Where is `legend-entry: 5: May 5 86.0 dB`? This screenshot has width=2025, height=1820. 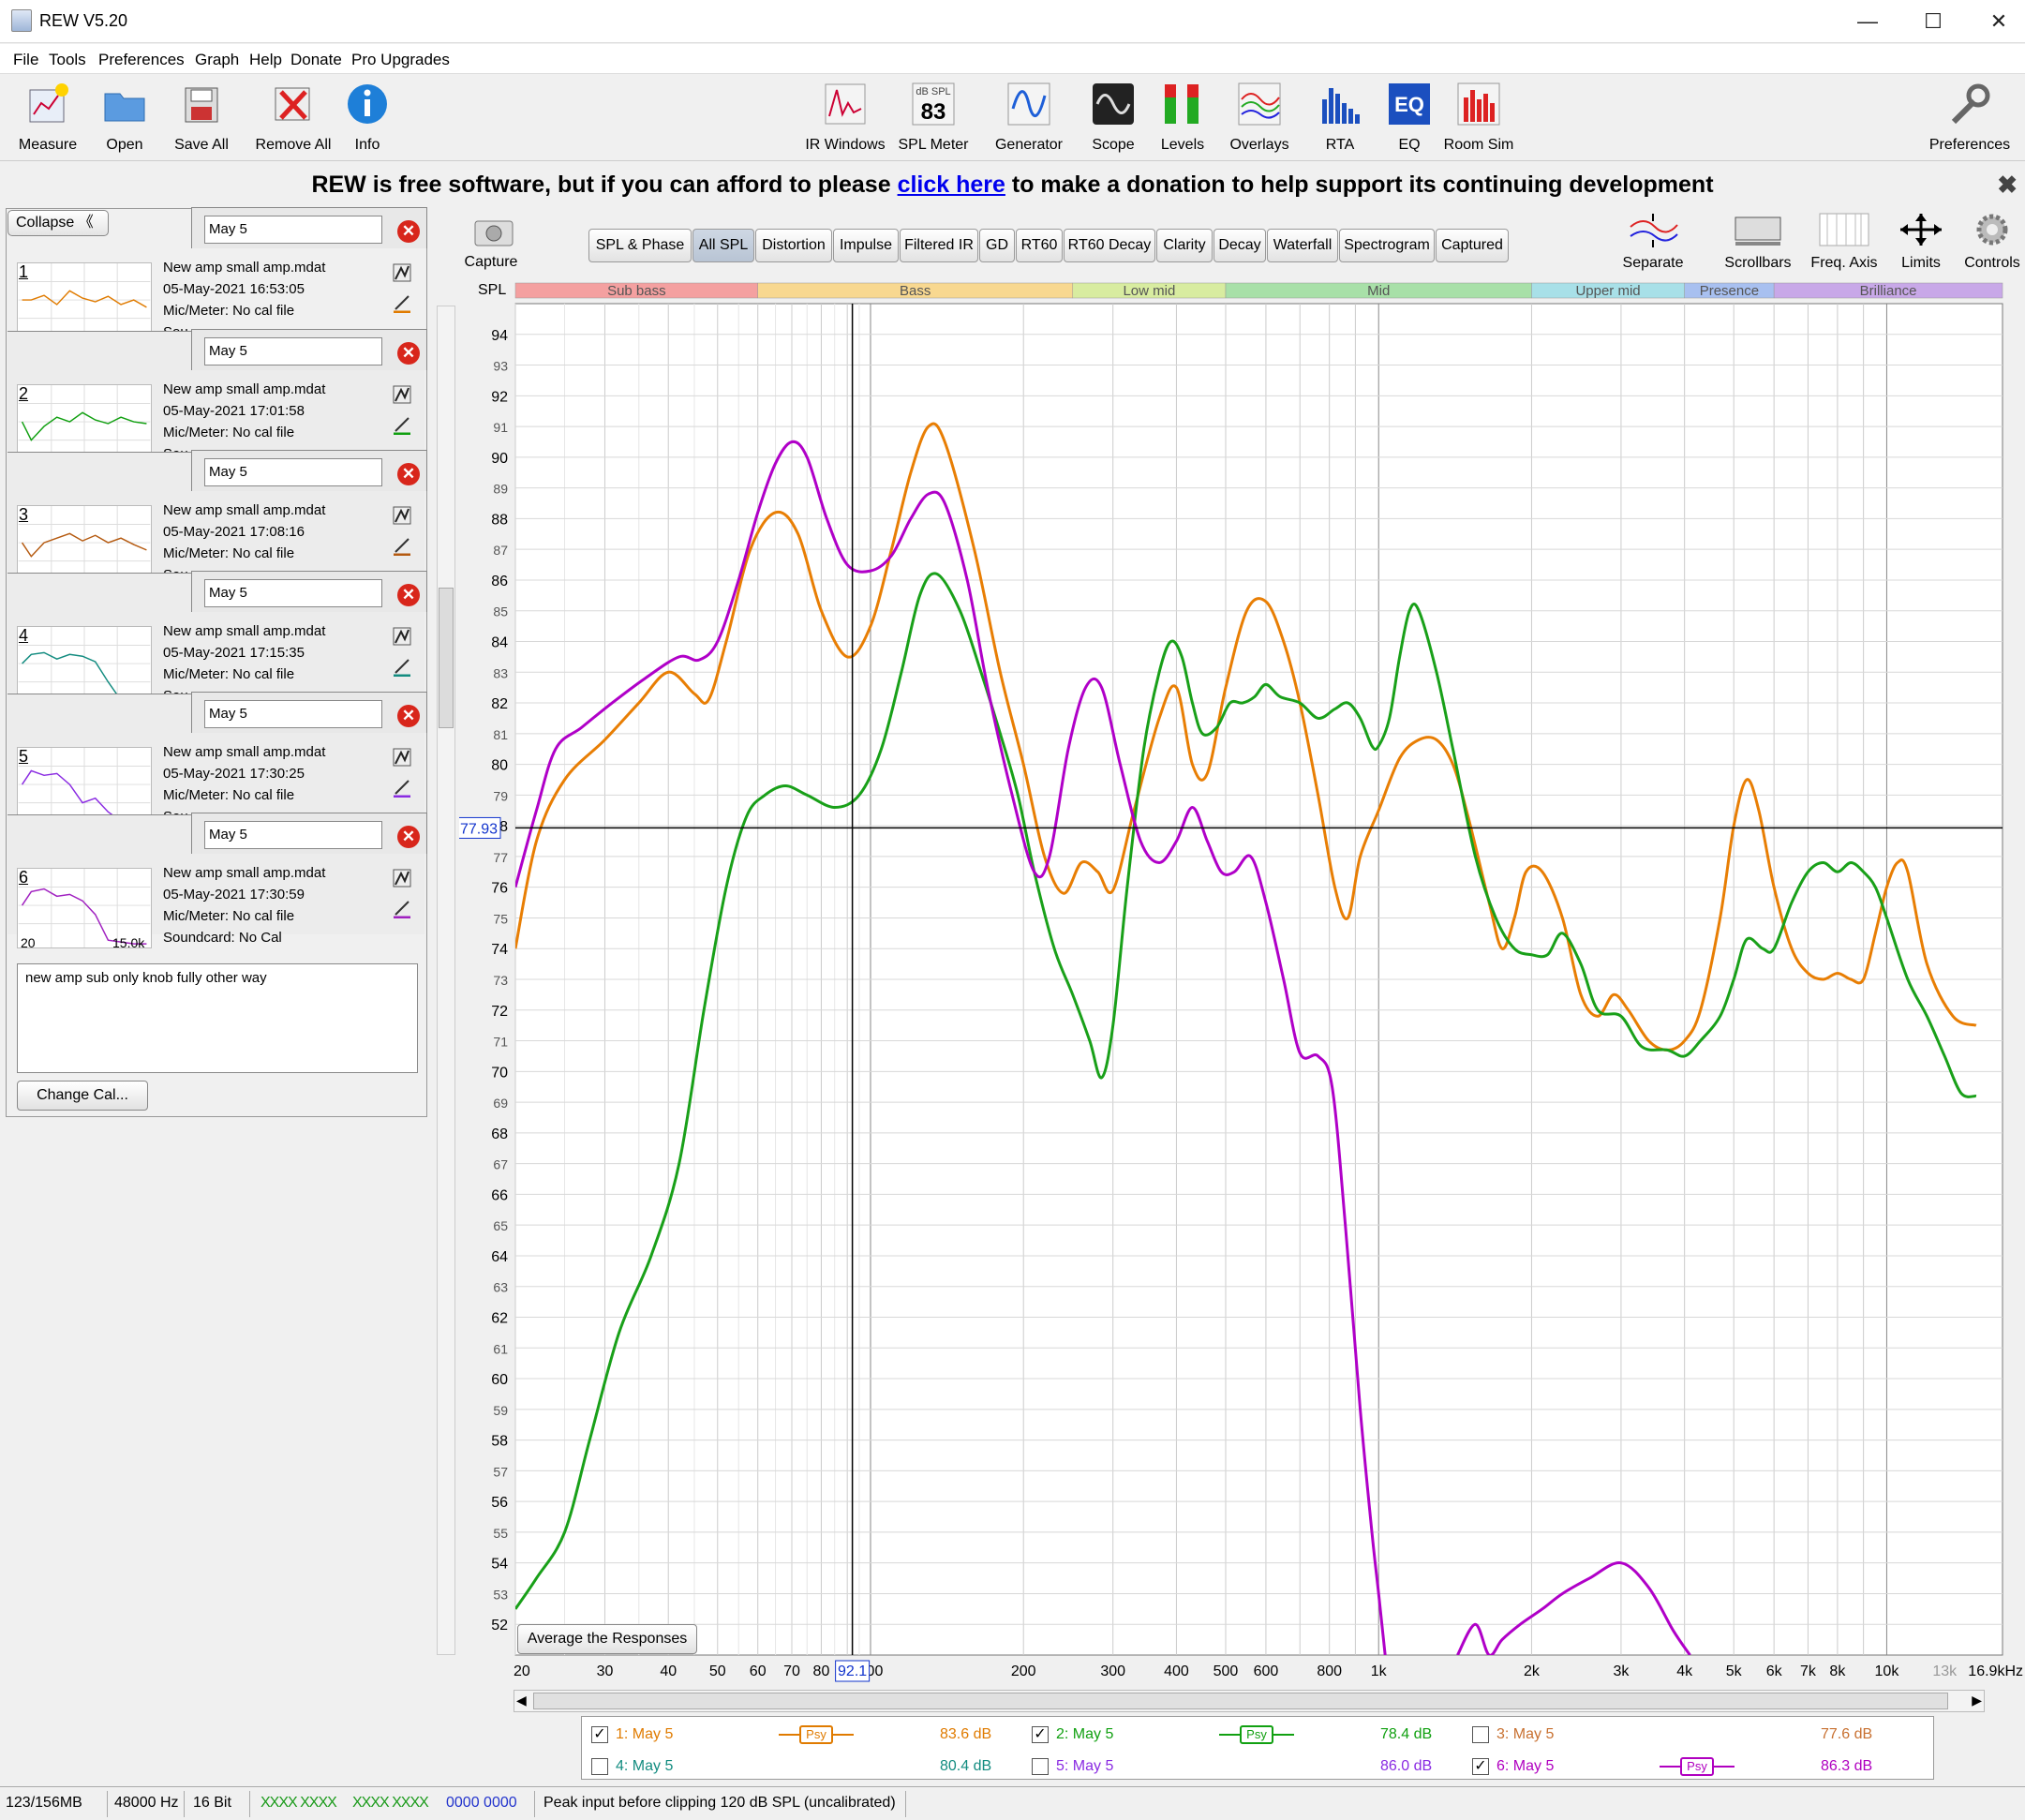 legend-entry: 5: May 5 86.0 dB is located at coordinates (1247, 1767).